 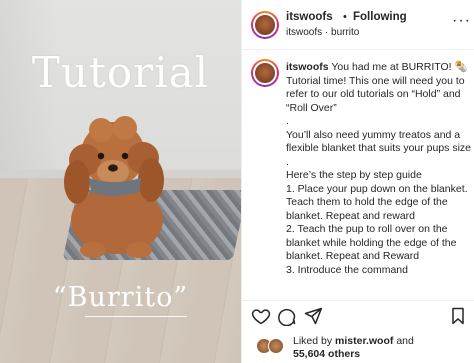 I want to click on comment-icon, so click(x=287, y=316).